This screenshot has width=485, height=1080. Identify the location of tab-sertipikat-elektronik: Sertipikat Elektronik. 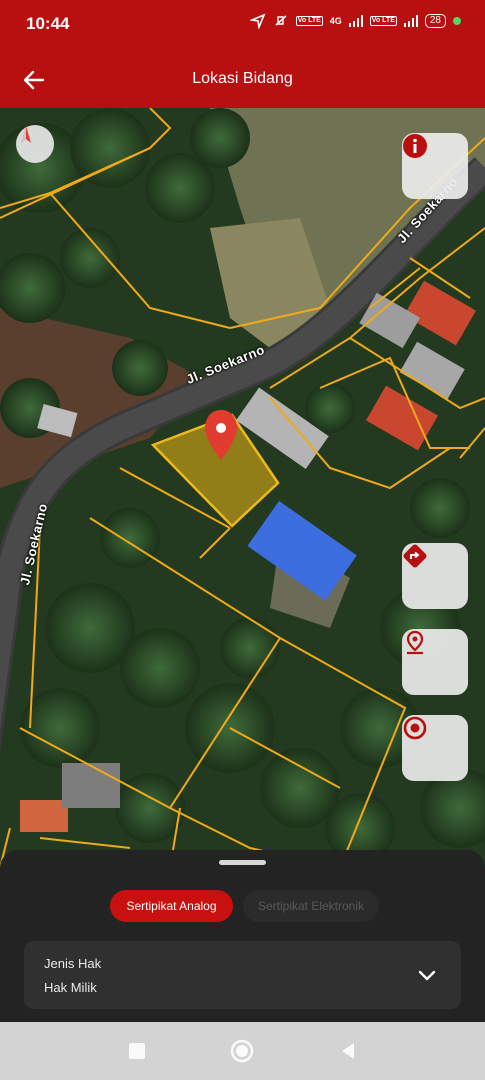
(311, 906).